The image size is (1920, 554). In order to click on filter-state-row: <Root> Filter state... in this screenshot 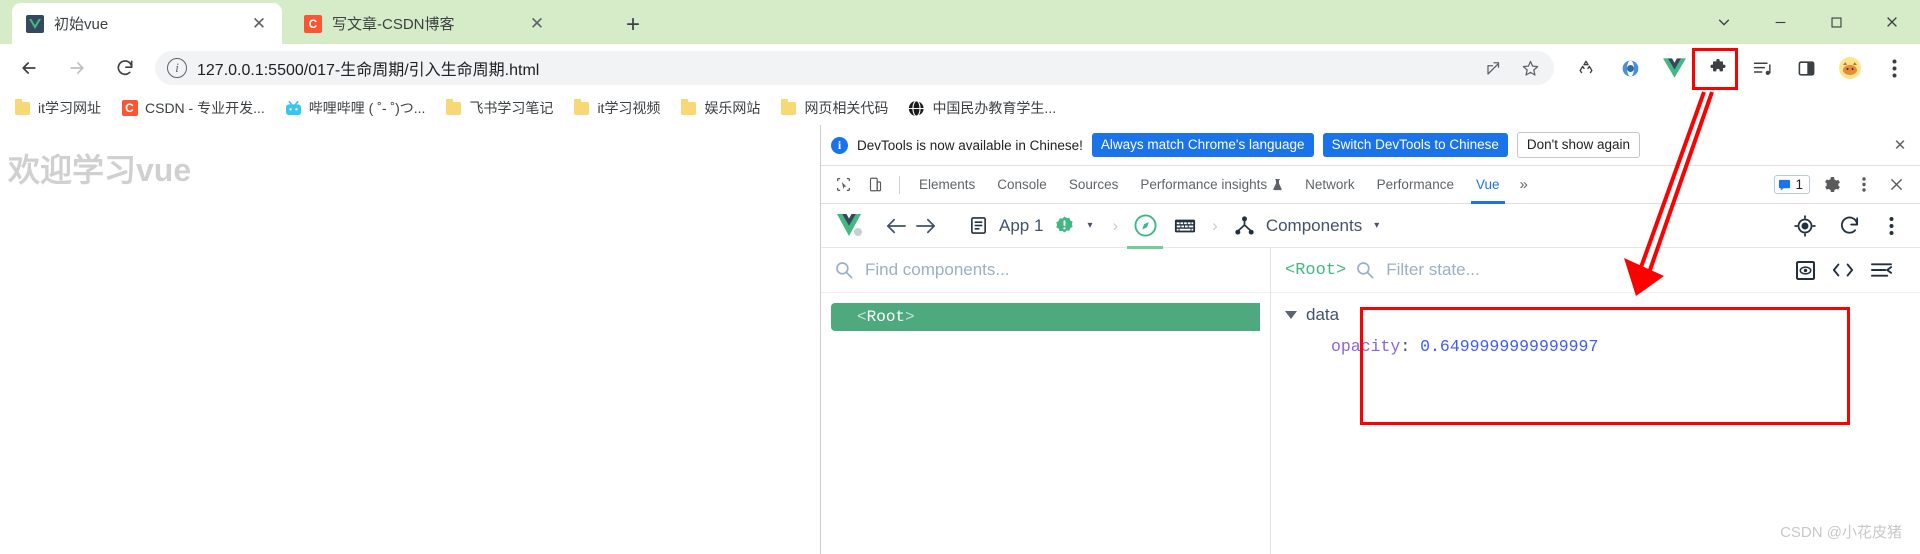, I will do `click(1595, 270)`.